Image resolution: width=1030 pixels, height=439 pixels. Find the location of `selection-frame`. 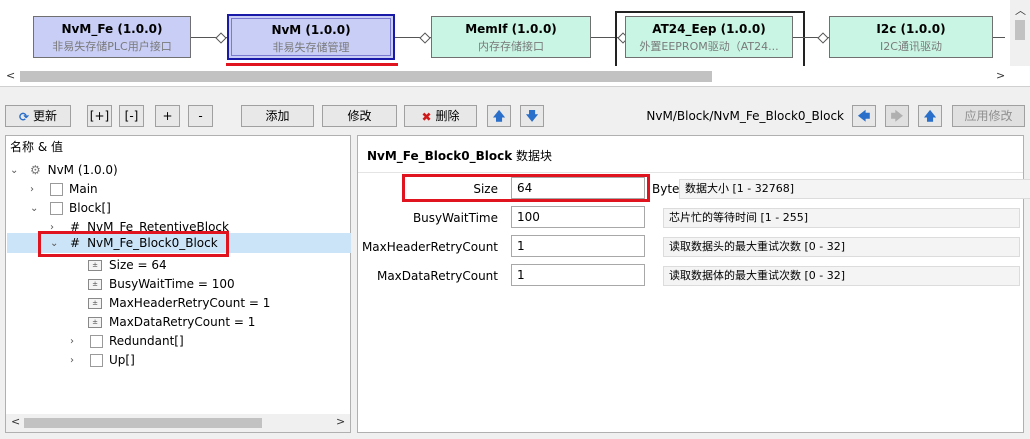

selection-frame is located at coordinates (311, 37).